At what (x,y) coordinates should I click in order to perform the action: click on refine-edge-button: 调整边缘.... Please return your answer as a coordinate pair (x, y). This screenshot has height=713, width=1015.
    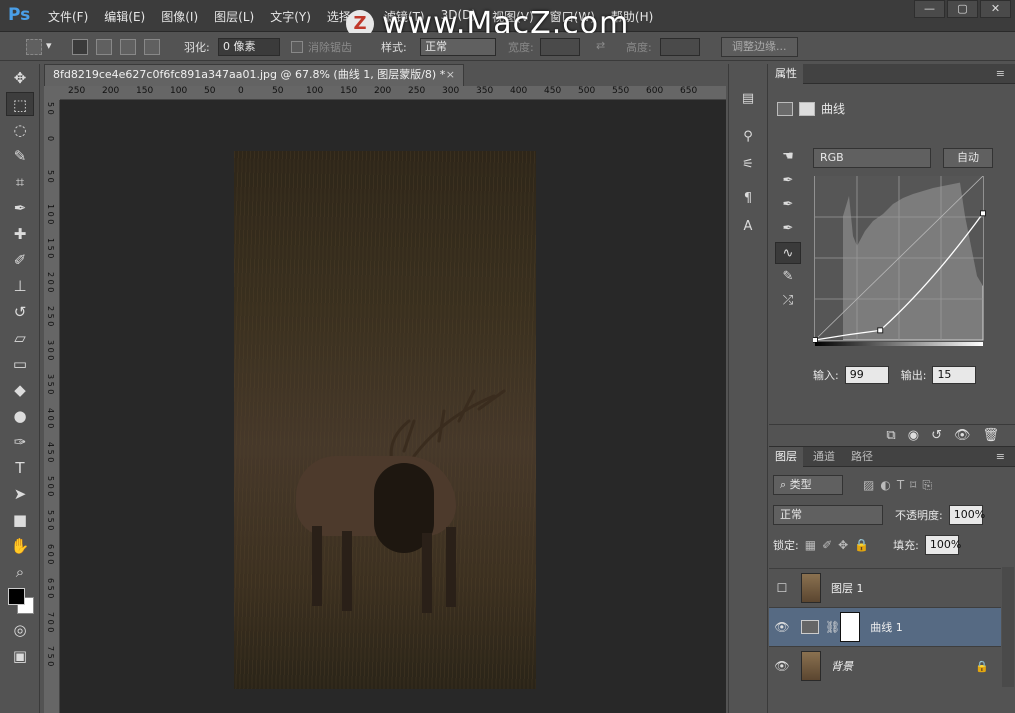
    Looking at the image, I should click on (759, 47).